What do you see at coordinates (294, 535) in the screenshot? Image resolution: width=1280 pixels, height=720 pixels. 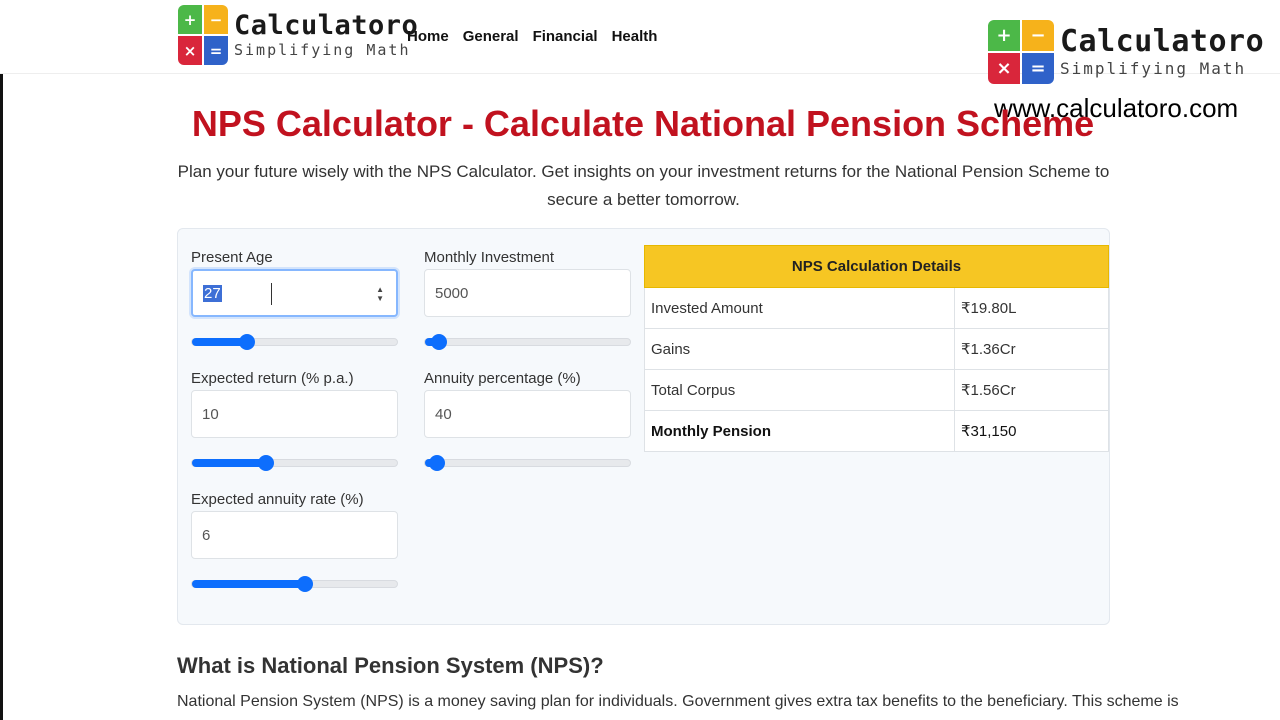 I see `expected-annuity-rate-input: 6` at bounding box center [294, 535].